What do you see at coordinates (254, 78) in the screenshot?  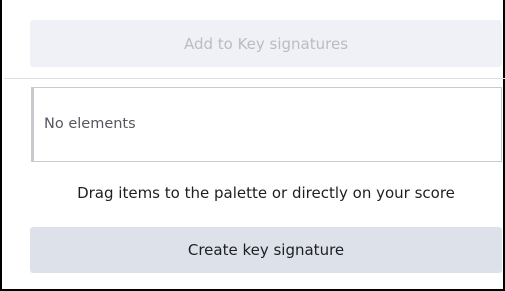 I see `section-divider` at bounding box center [254, 78].